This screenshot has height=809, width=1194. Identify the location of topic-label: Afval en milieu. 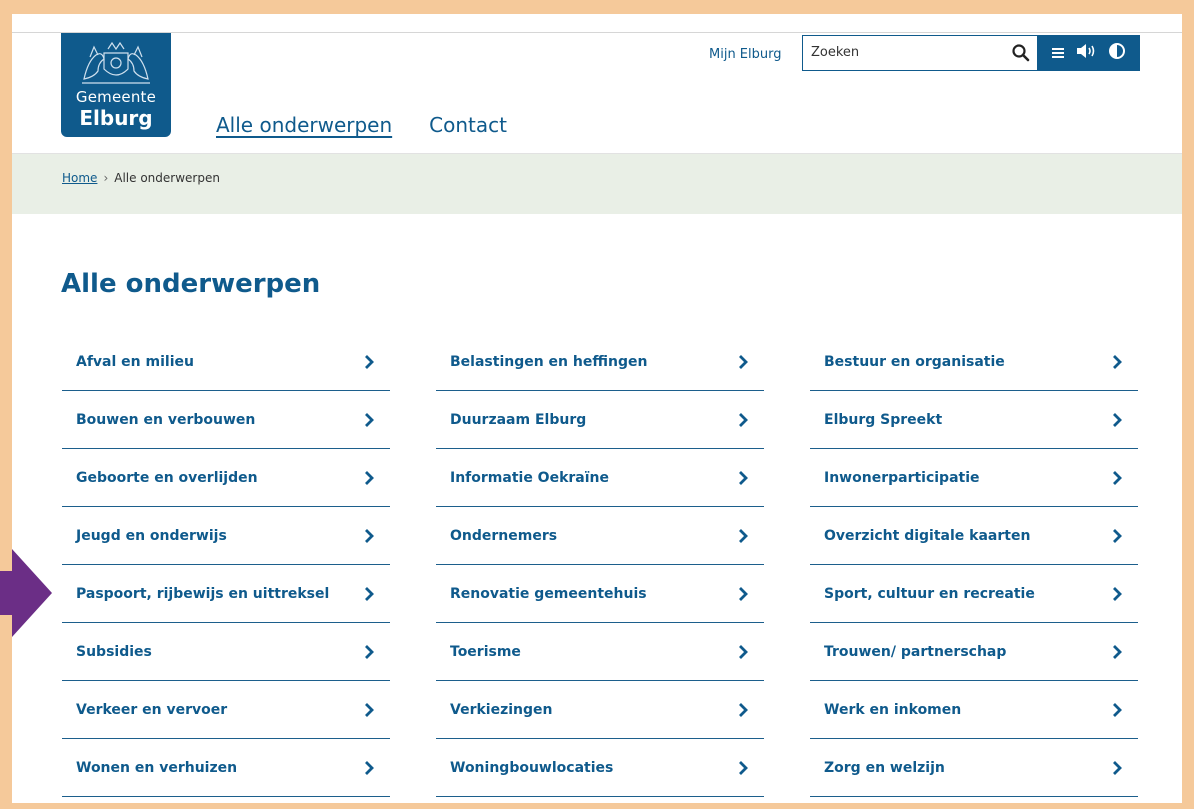
(135, 361).